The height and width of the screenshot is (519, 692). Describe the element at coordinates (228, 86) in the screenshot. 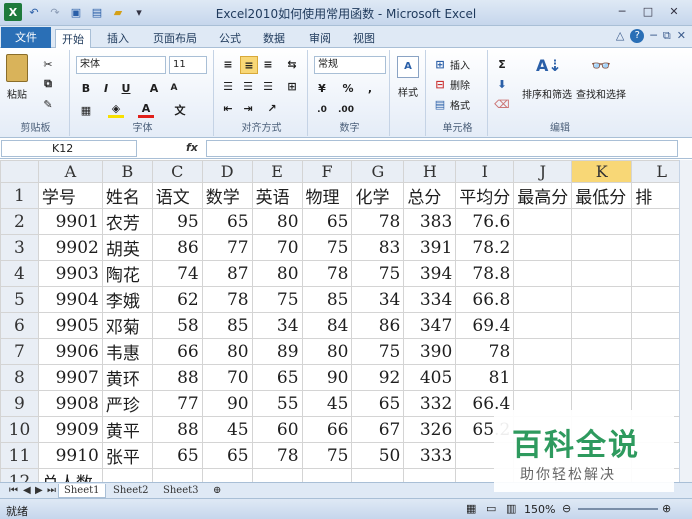

I see `align-left-icon: ☰` at that location.